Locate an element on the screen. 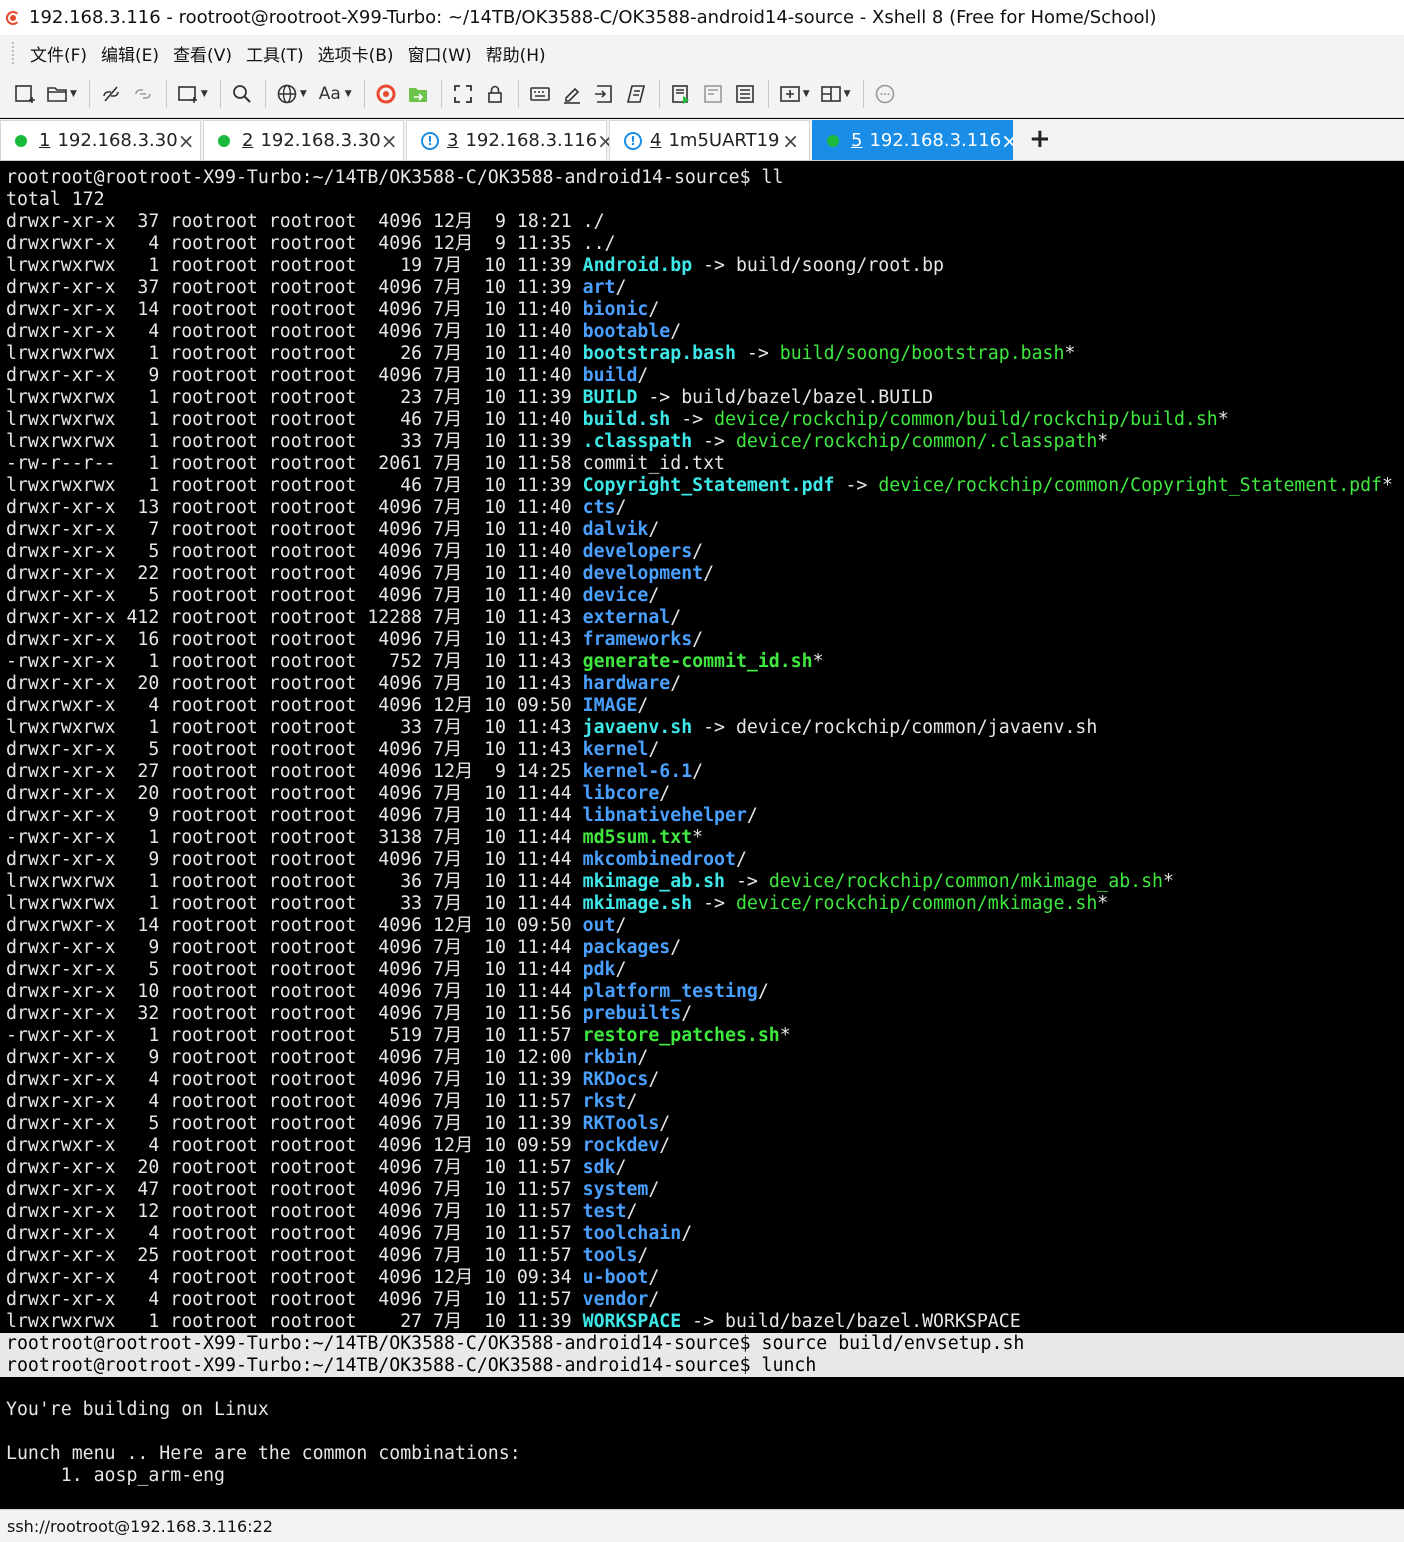 The image size is (1404, 1542). file-name: build is located at coordinates (610, 375).